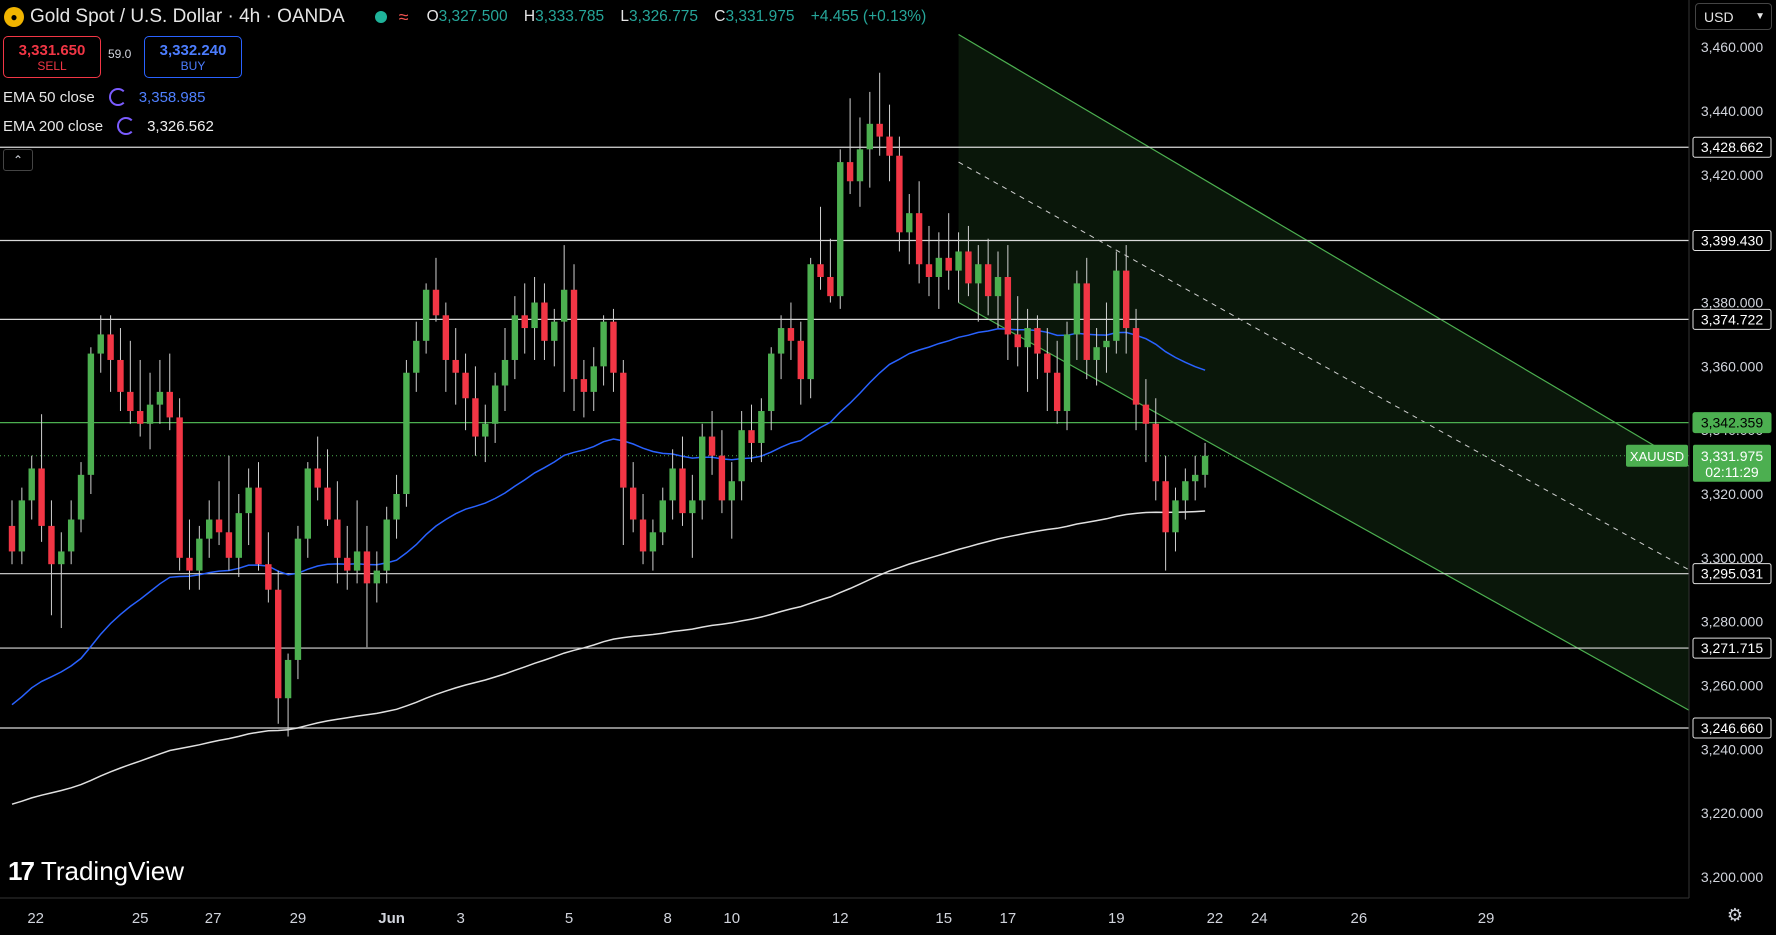 This screenshot has height=935, width=1776. What do you see at coordinates (380, 17) in the screenshot?
I see `market-status-icon` at bounding box center [380, 17].